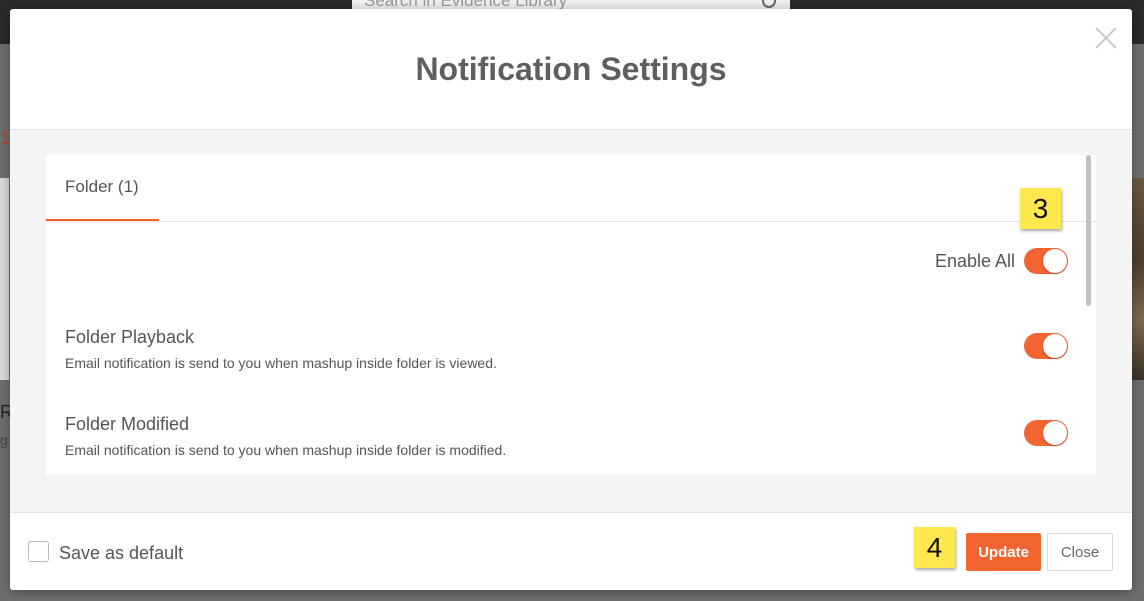 The height and width of the screenshot is (601, 1144). What do you see at coordinates (1040, 208) in the screenshot?
I see `callout-badge: 3` at bounding box center [1040, 208].